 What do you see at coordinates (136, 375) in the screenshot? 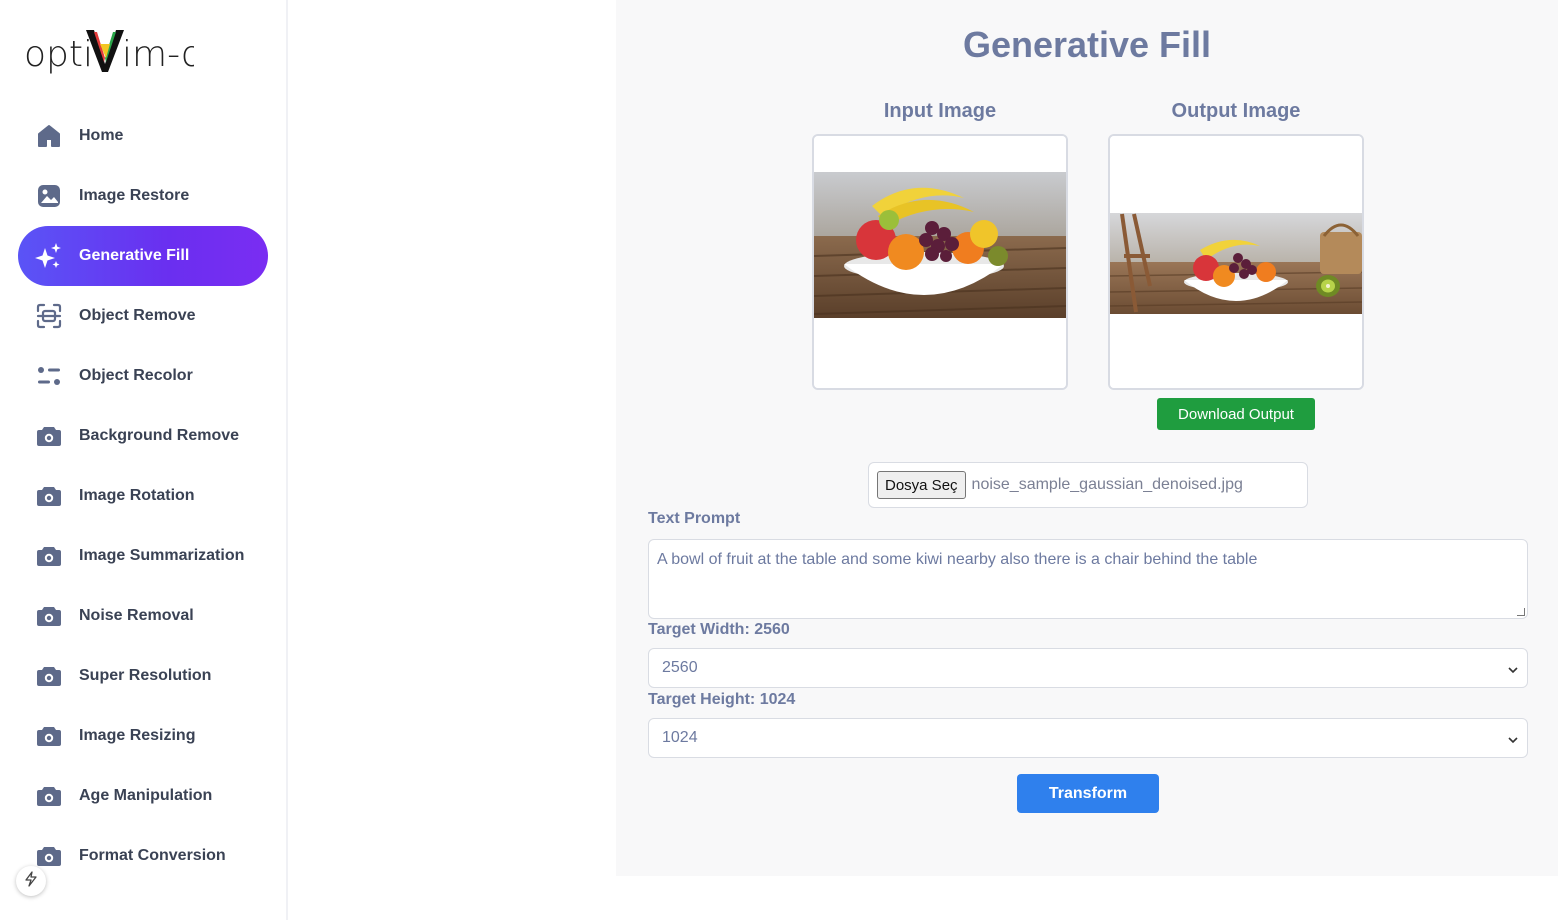
I see `sidebar-item-label: Object Recolor` at bounding box center [136, 375].